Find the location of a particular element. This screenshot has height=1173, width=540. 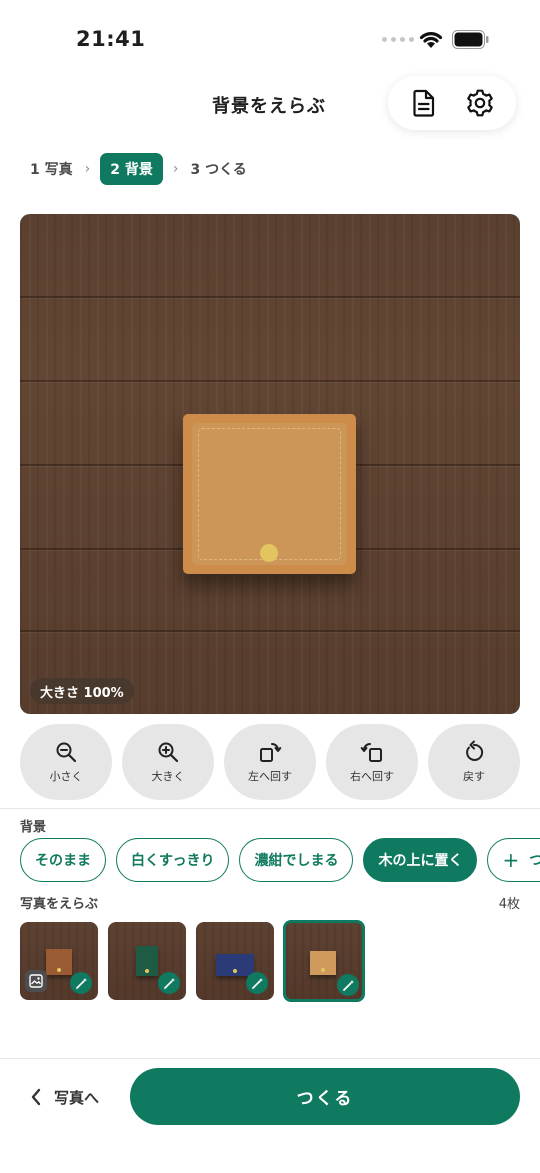

rotate-left-button: 左へ回す is located at coordinates (270, 762).